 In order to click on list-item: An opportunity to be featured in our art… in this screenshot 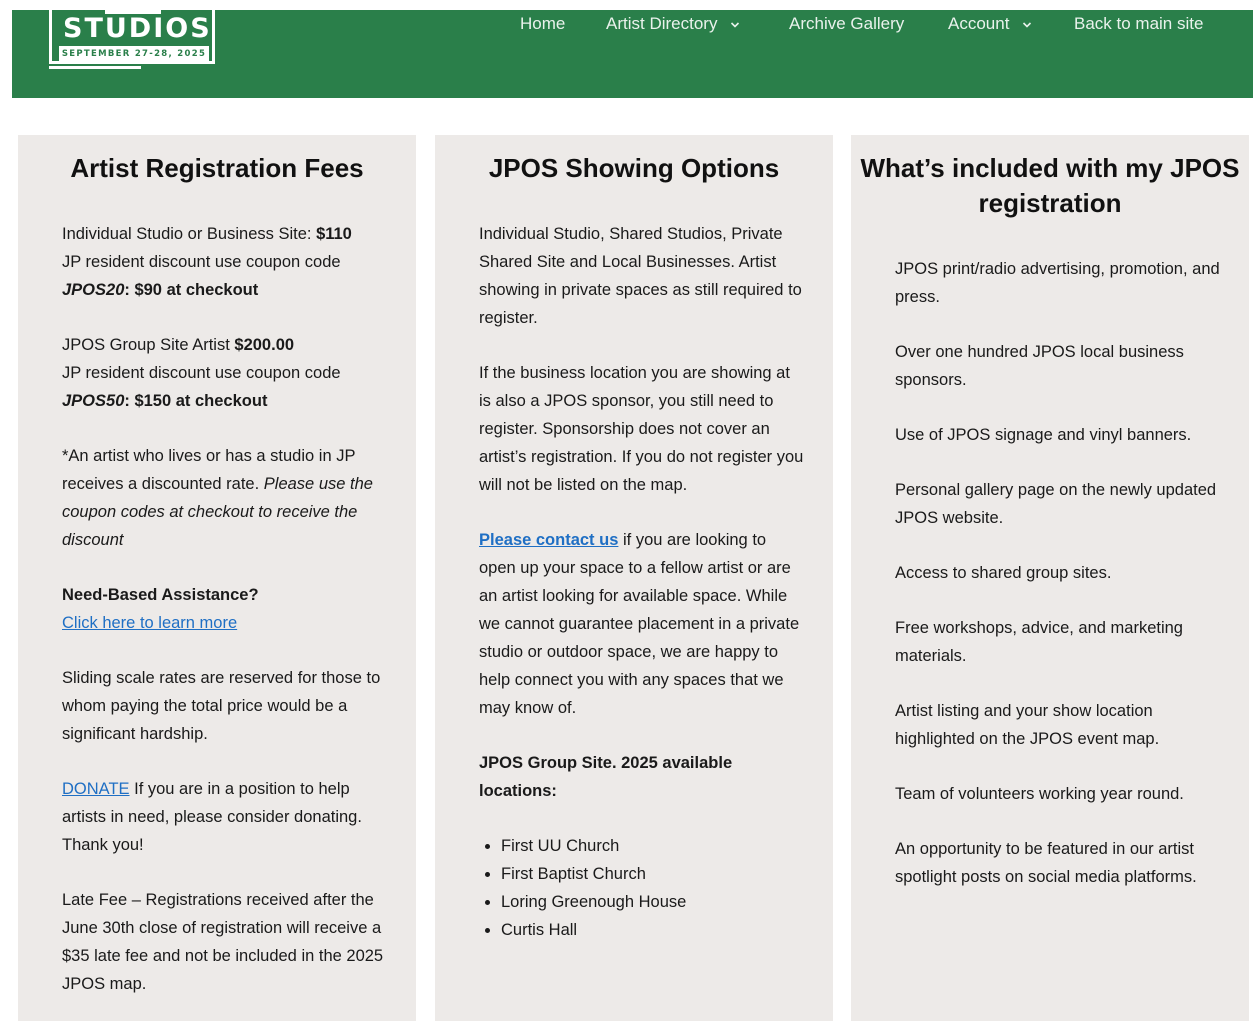, I will do `click(1046, 863)`.